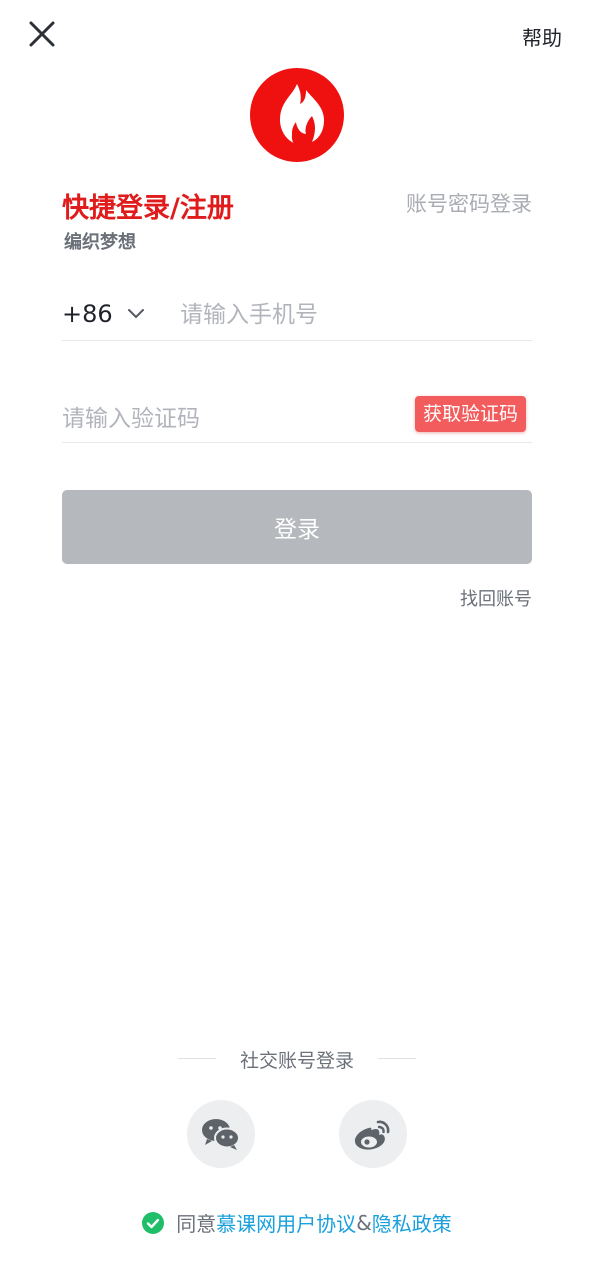 Image resolution: width=594 pixels, height=1280 pixels. What do you see at coordinates (148, 208) in the screenshot?
I see `page-title: 快捷登录/注册` at bounding box center [148, 208].